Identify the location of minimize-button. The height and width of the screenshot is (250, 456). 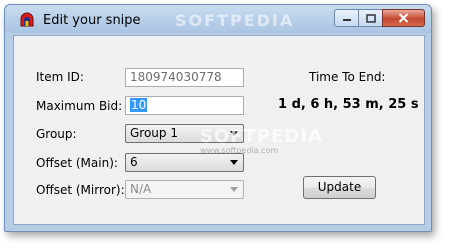
(346, 18).